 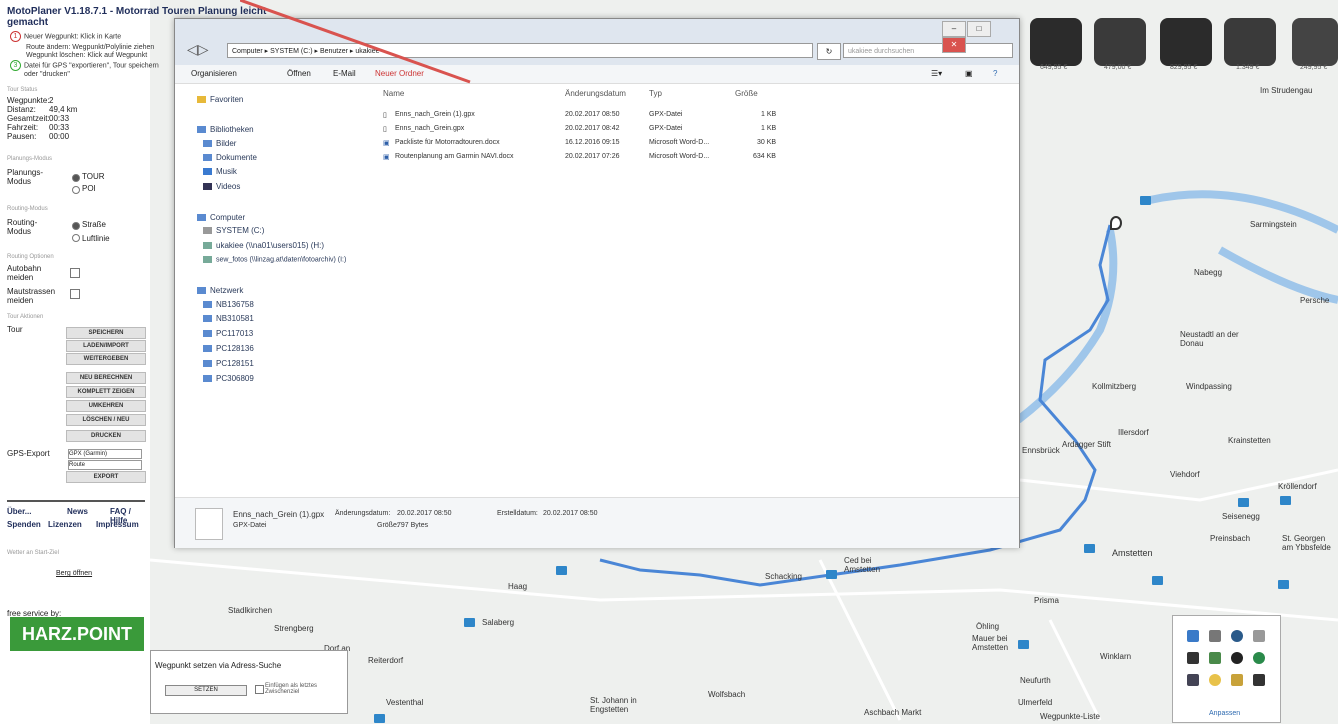 What do you see at coordinates (117, 524) in the screenshot?
I see `link-imprint: Impressum` at bounding box center [117, 524].